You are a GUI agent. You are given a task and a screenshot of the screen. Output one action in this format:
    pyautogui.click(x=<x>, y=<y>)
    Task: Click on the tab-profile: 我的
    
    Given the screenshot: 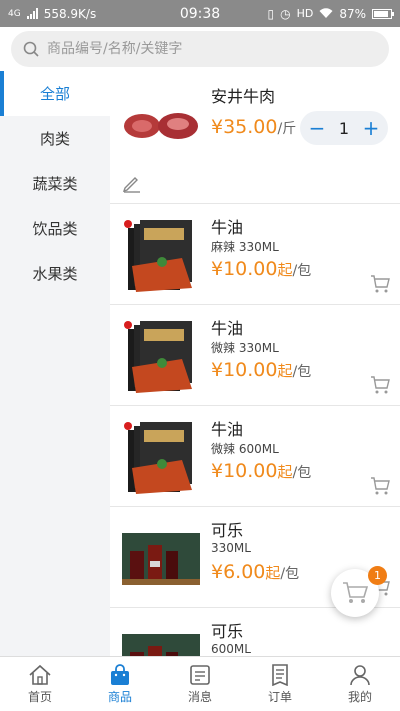 What is the action you would take?
    pyautogui.click(x=360, y=684)
    